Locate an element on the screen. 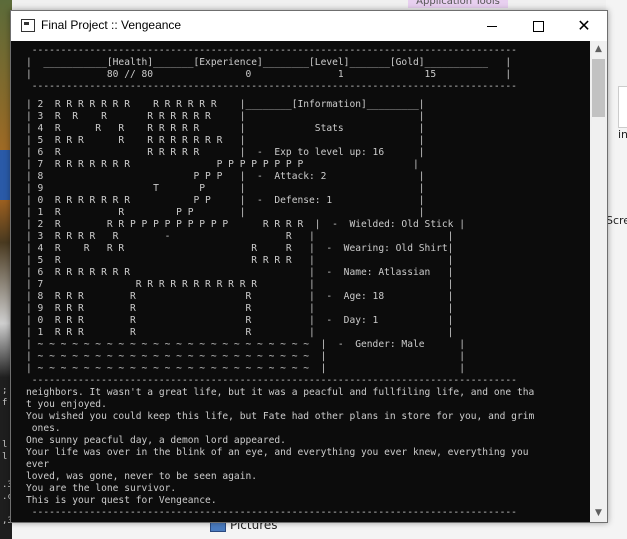 Image resolution: width=627 pixels, height=539 pixels. map-row: | 1 R R P P | | is located at coordinates (225, 212).